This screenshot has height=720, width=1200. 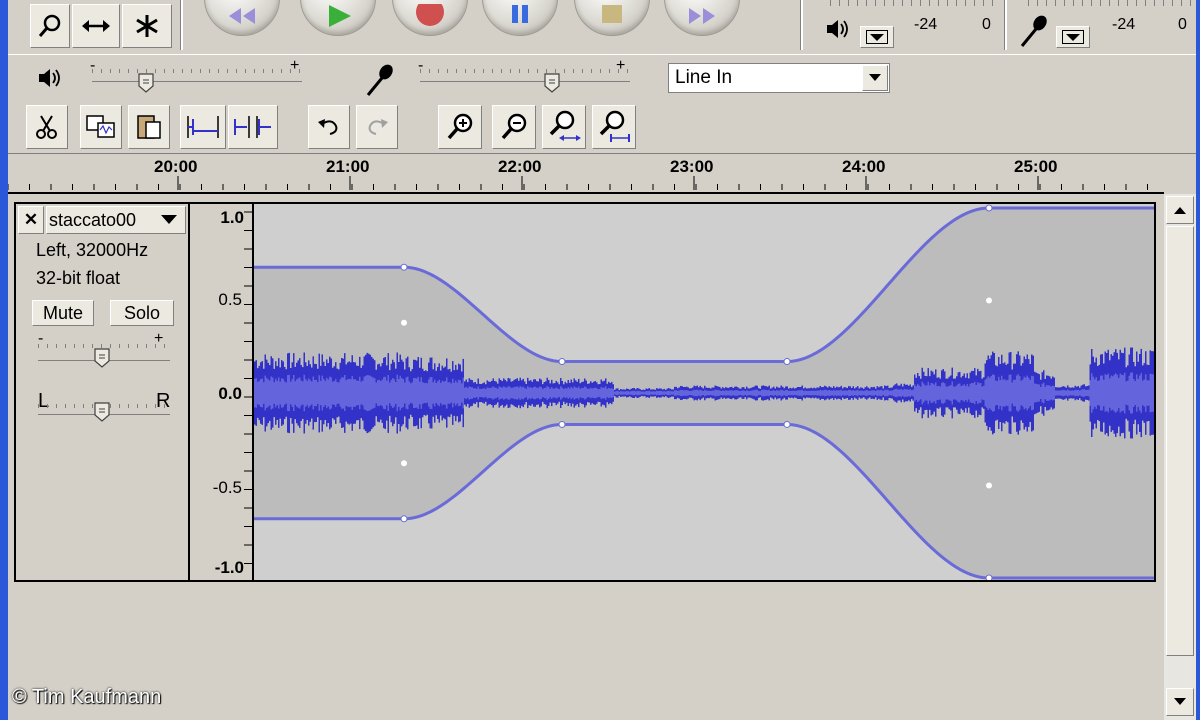 I want to click on track-menu-button: staccato00, so click(x=116, y=220).